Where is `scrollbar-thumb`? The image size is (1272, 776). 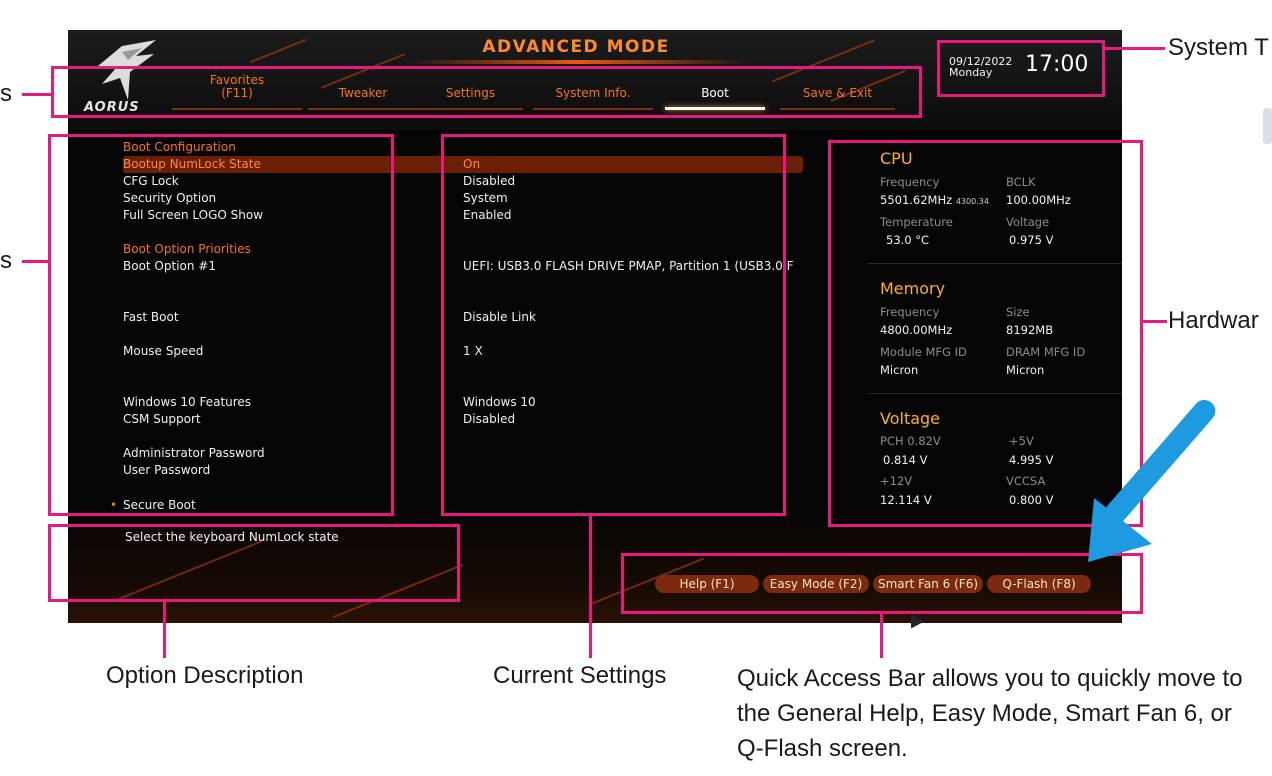
scrollbar-thumb is located at coordinates (1267, 126).